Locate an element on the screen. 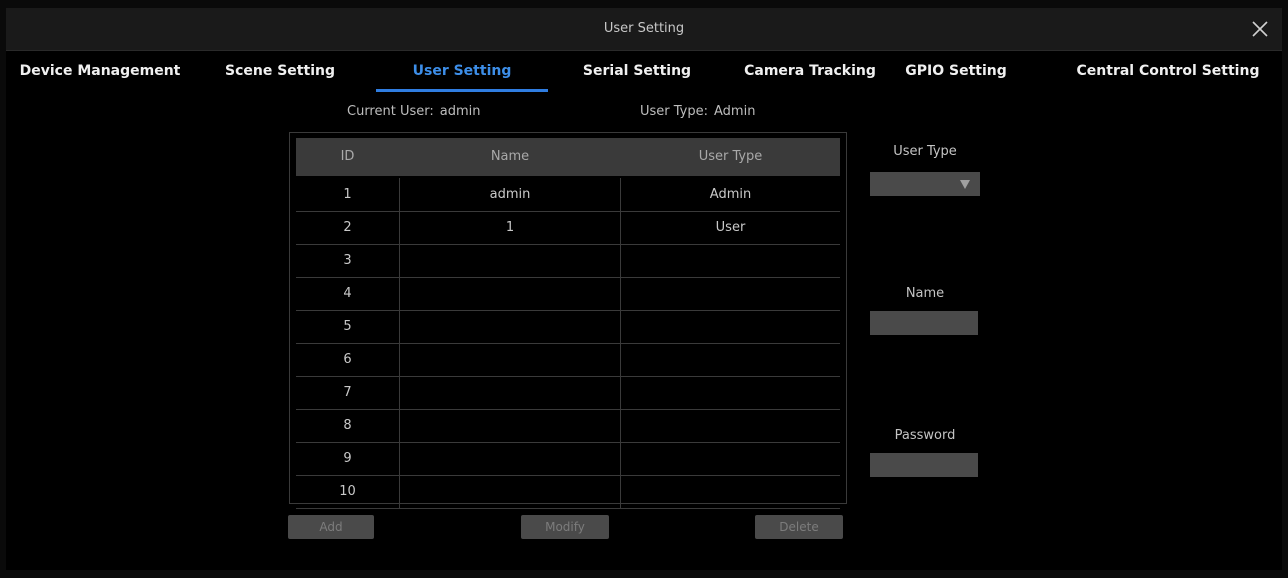 The height and width of the screenshot is (578, 1288). cell-id: 10 is located at coordinates (348, 491).